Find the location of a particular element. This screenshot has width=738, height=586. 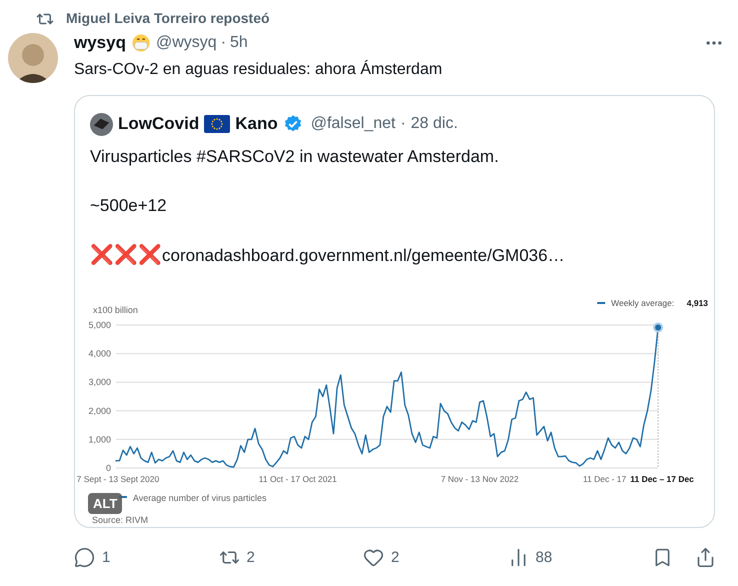

repost-label: Miguel Leiva Torreiro reposteó is located at coordinates (168, 18).